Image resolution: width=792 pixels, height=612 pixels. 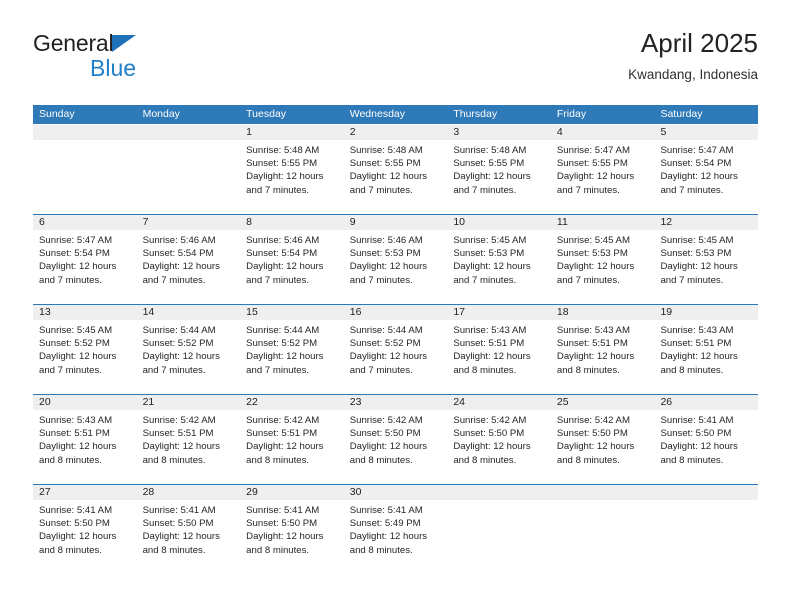 What do you see at coordinates (459, 222) in the screenshot?
I see `day-number: 10` at bounding box center [459, 222].